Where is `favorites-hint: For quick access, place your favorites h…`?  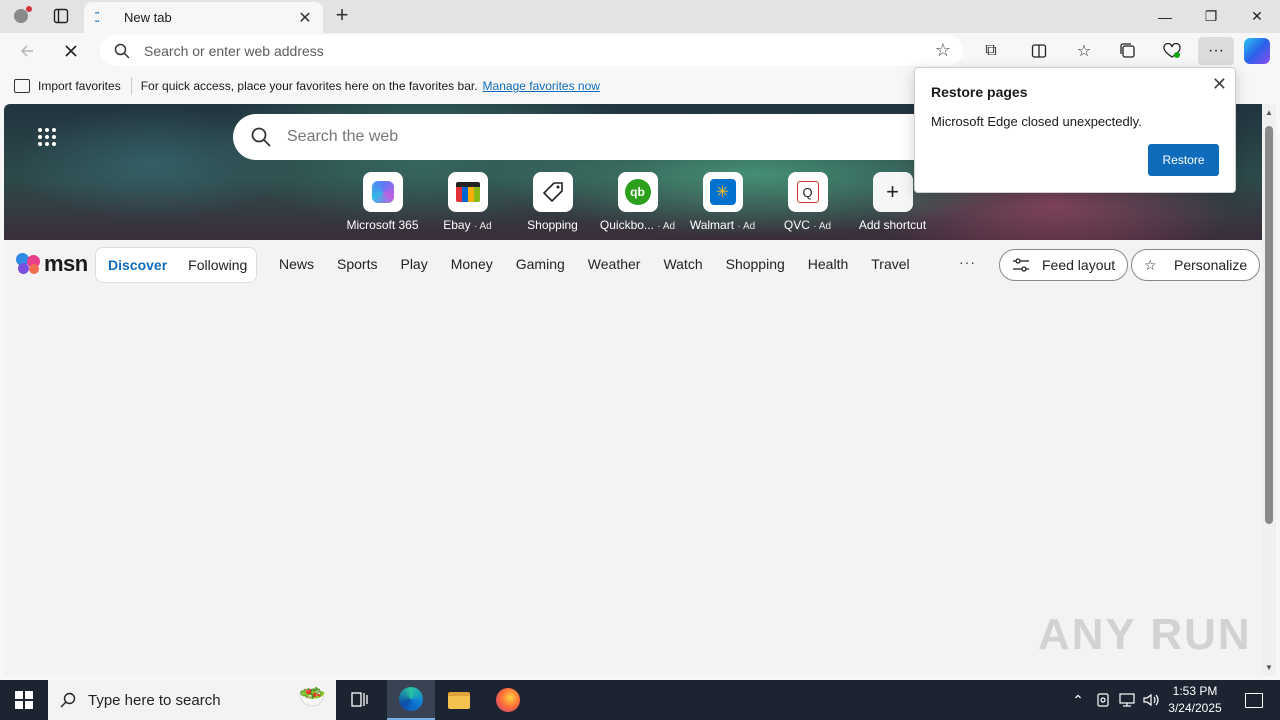
favorites-hint: For quick access, place your favorites h… is located at coordinates (309, 86).